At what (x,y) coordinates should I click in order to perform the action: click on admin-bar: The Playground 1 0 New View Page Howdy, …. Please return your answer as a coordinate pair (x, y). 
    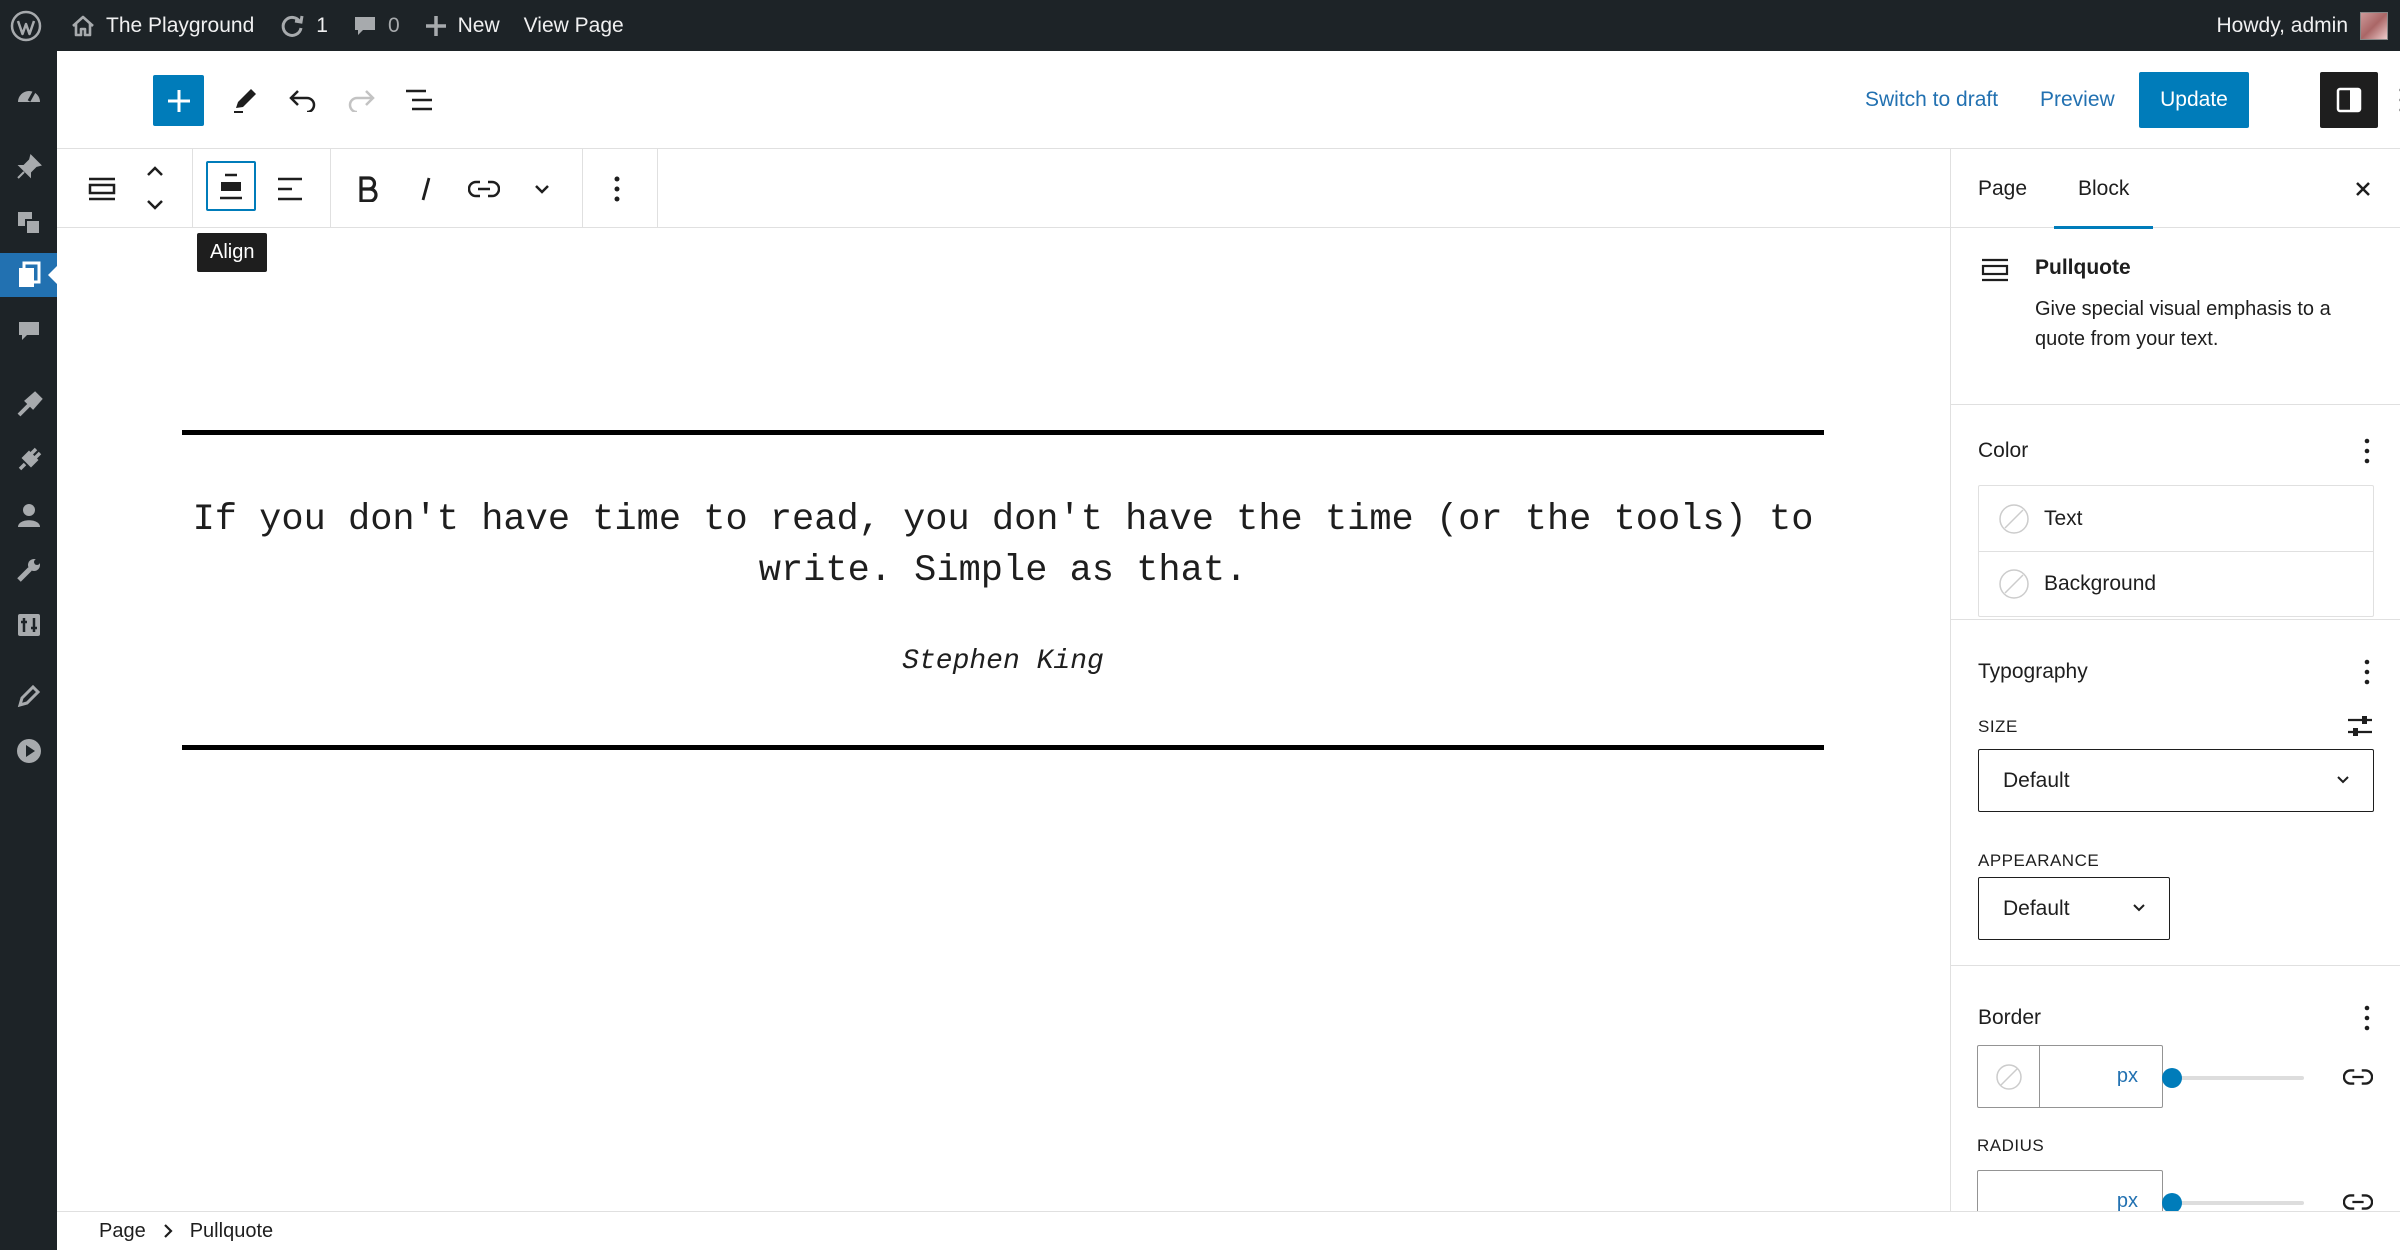
    Looking at the image, I should click on (1200, 25).